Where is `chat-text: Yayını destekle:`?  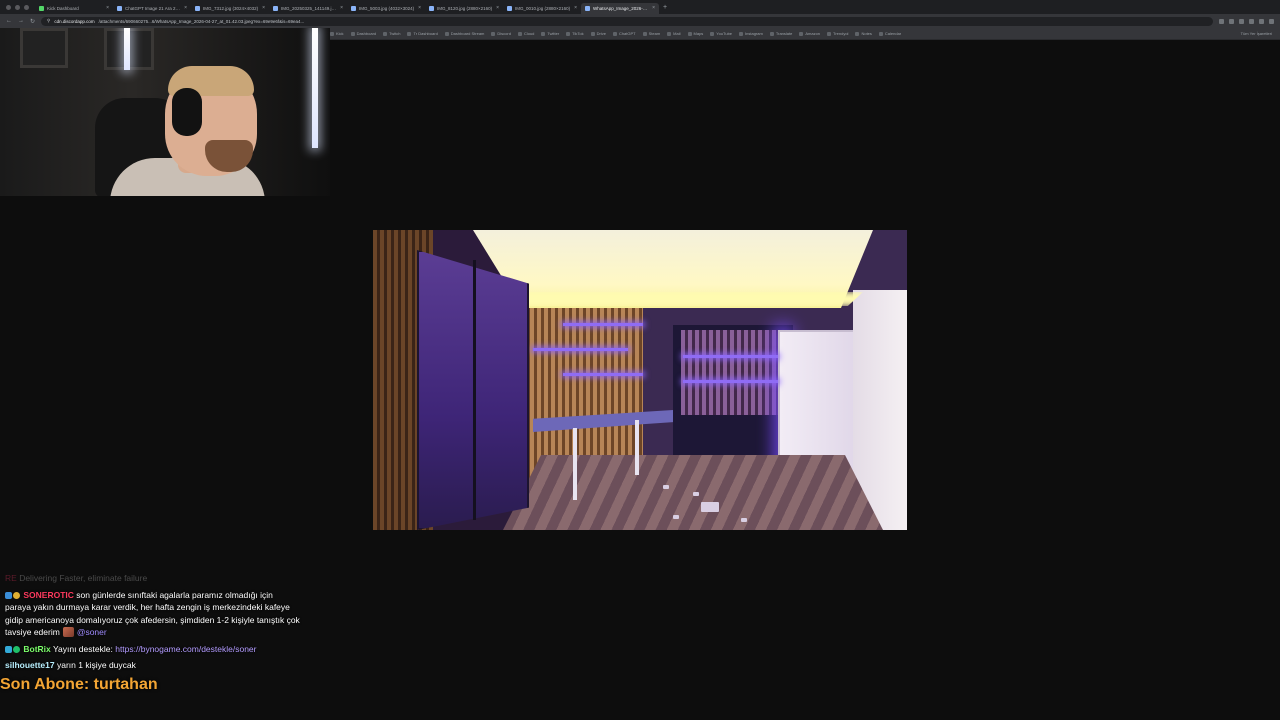
chat-text: Yayını destekle: is located at coordinates (82, 648).